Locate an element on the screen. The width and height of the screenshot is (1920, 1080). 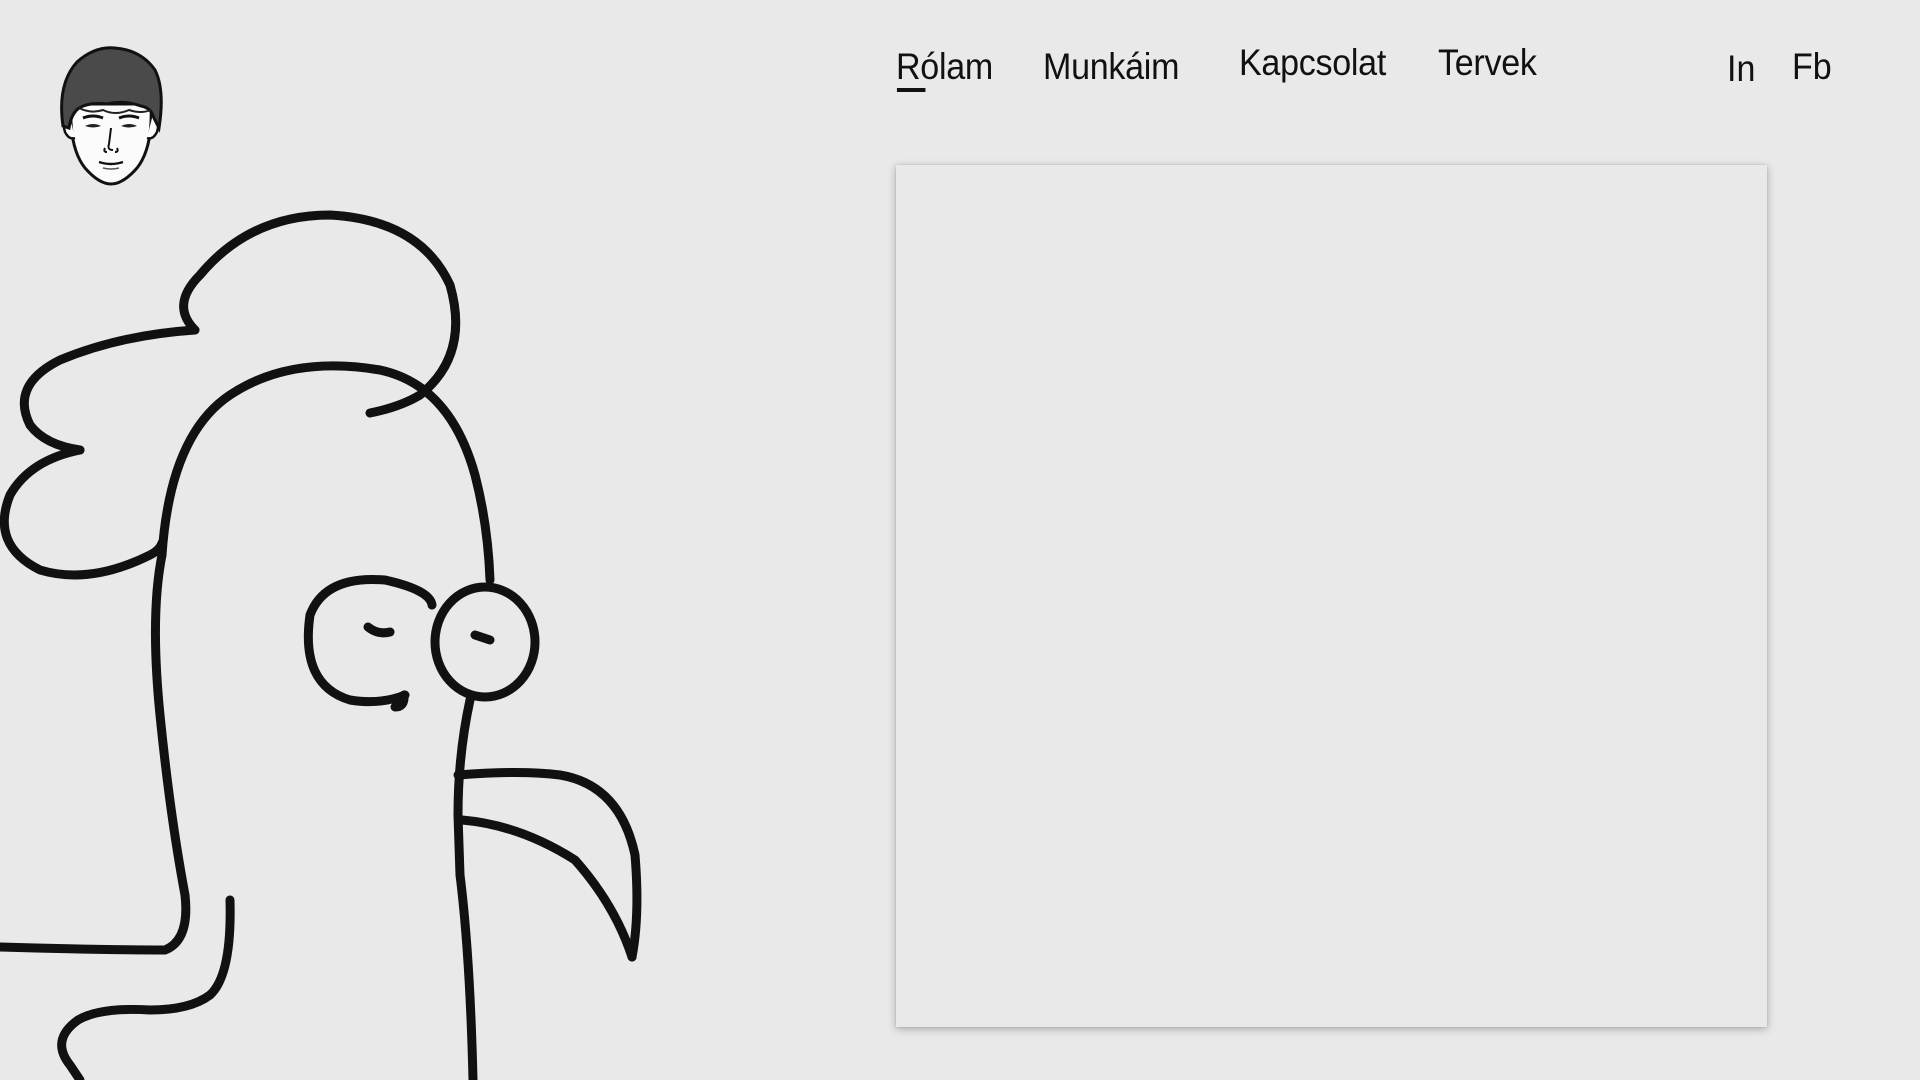
cartoon-face-avatar-icon is located at coordinates (111, 116).